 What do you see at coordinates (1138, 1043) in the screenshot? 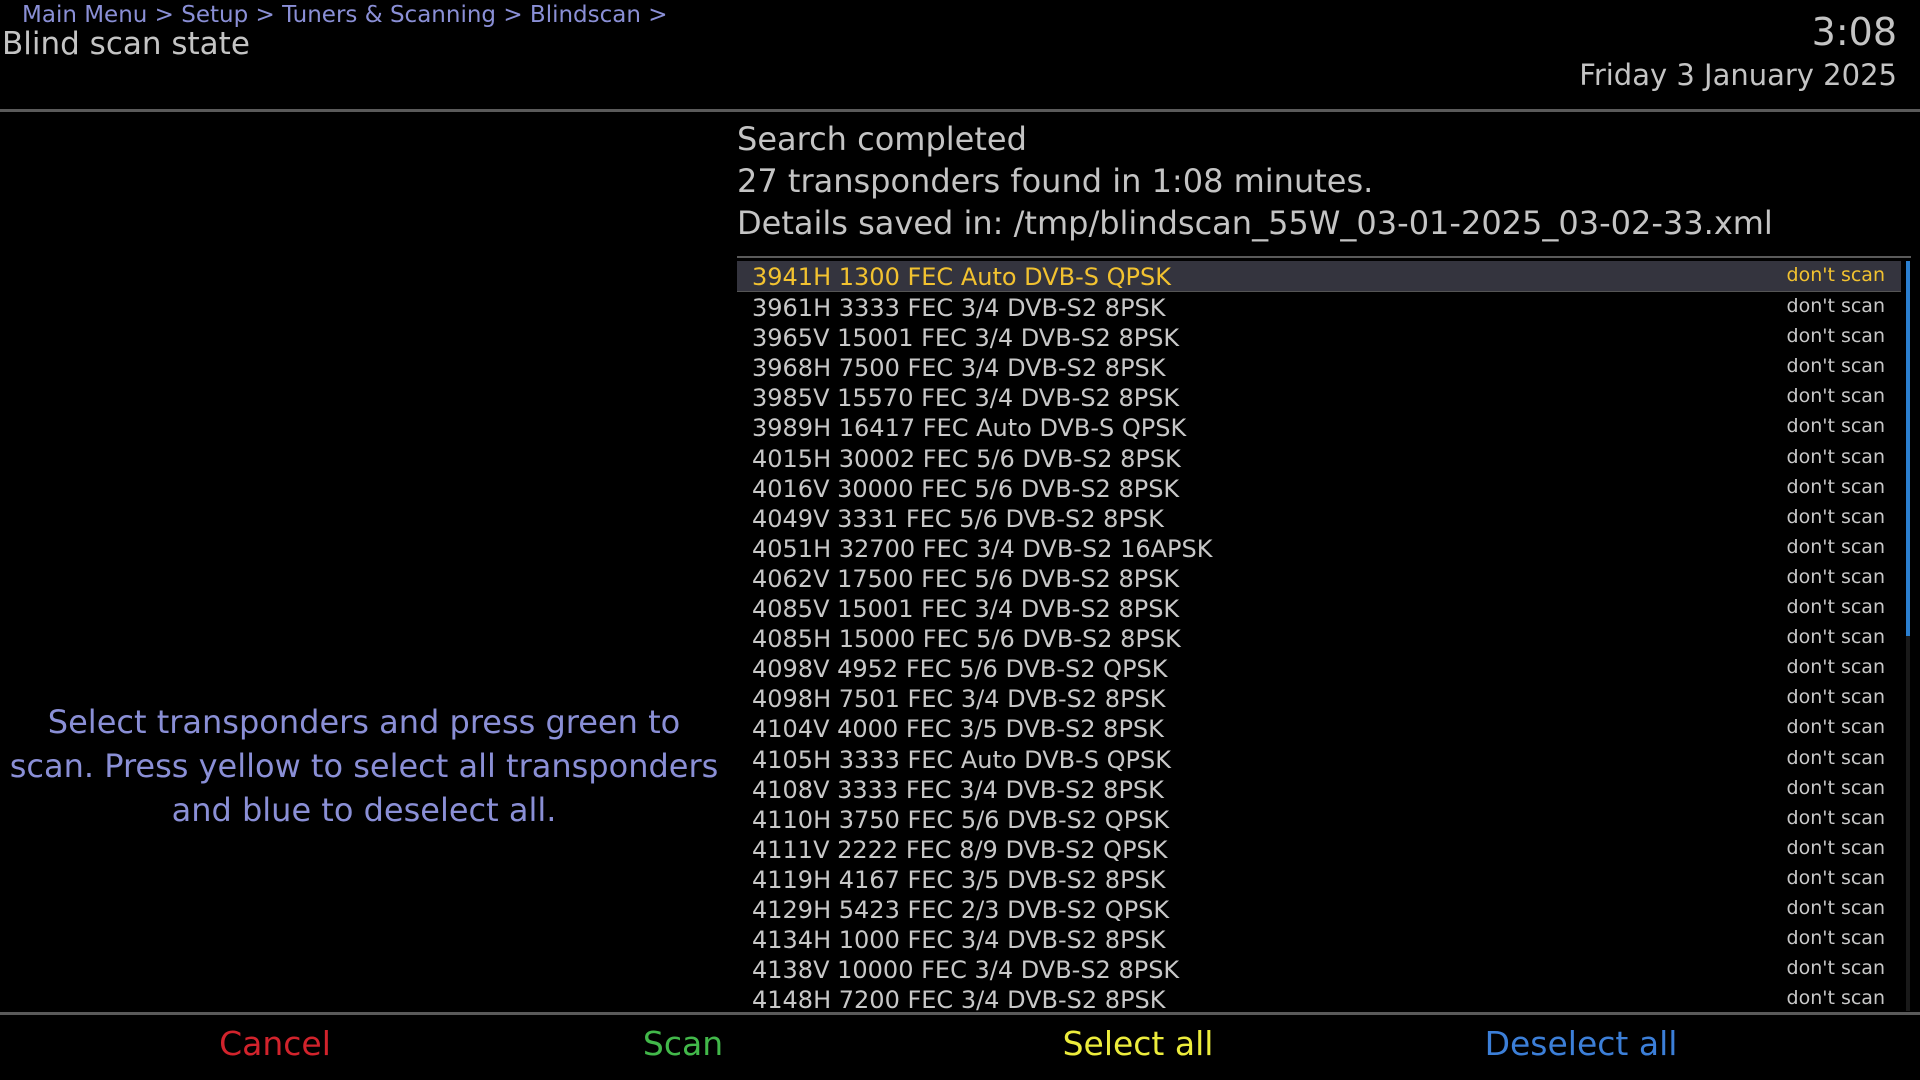
I see `select-all-button: Select all` at bounding box center [1138, 1043].